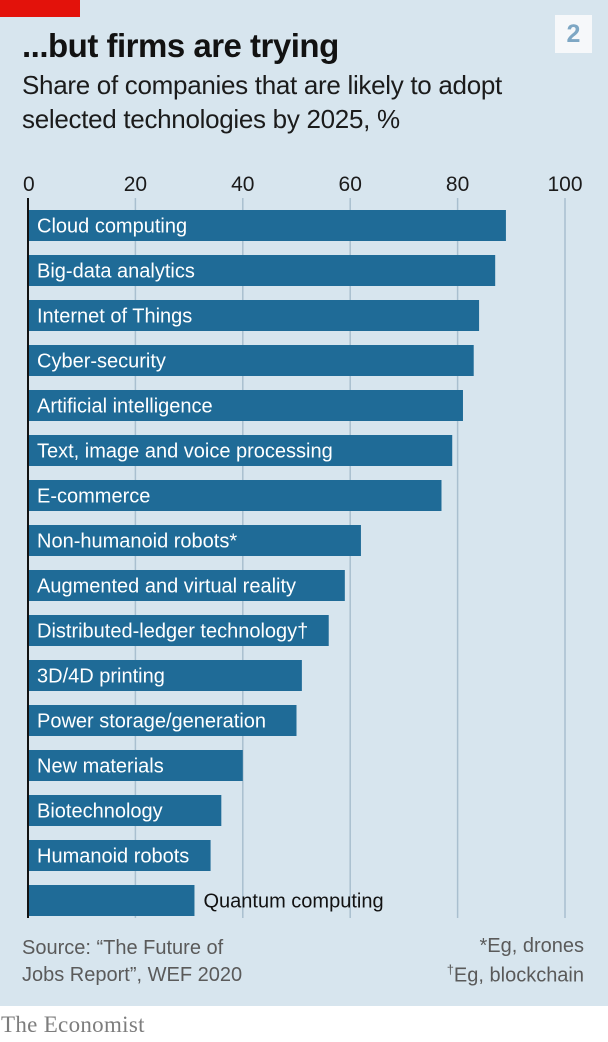 Image resolution: width=608 pixels, height=1042 pixels. I want to click on red-tag-logo, so click(40, 8).